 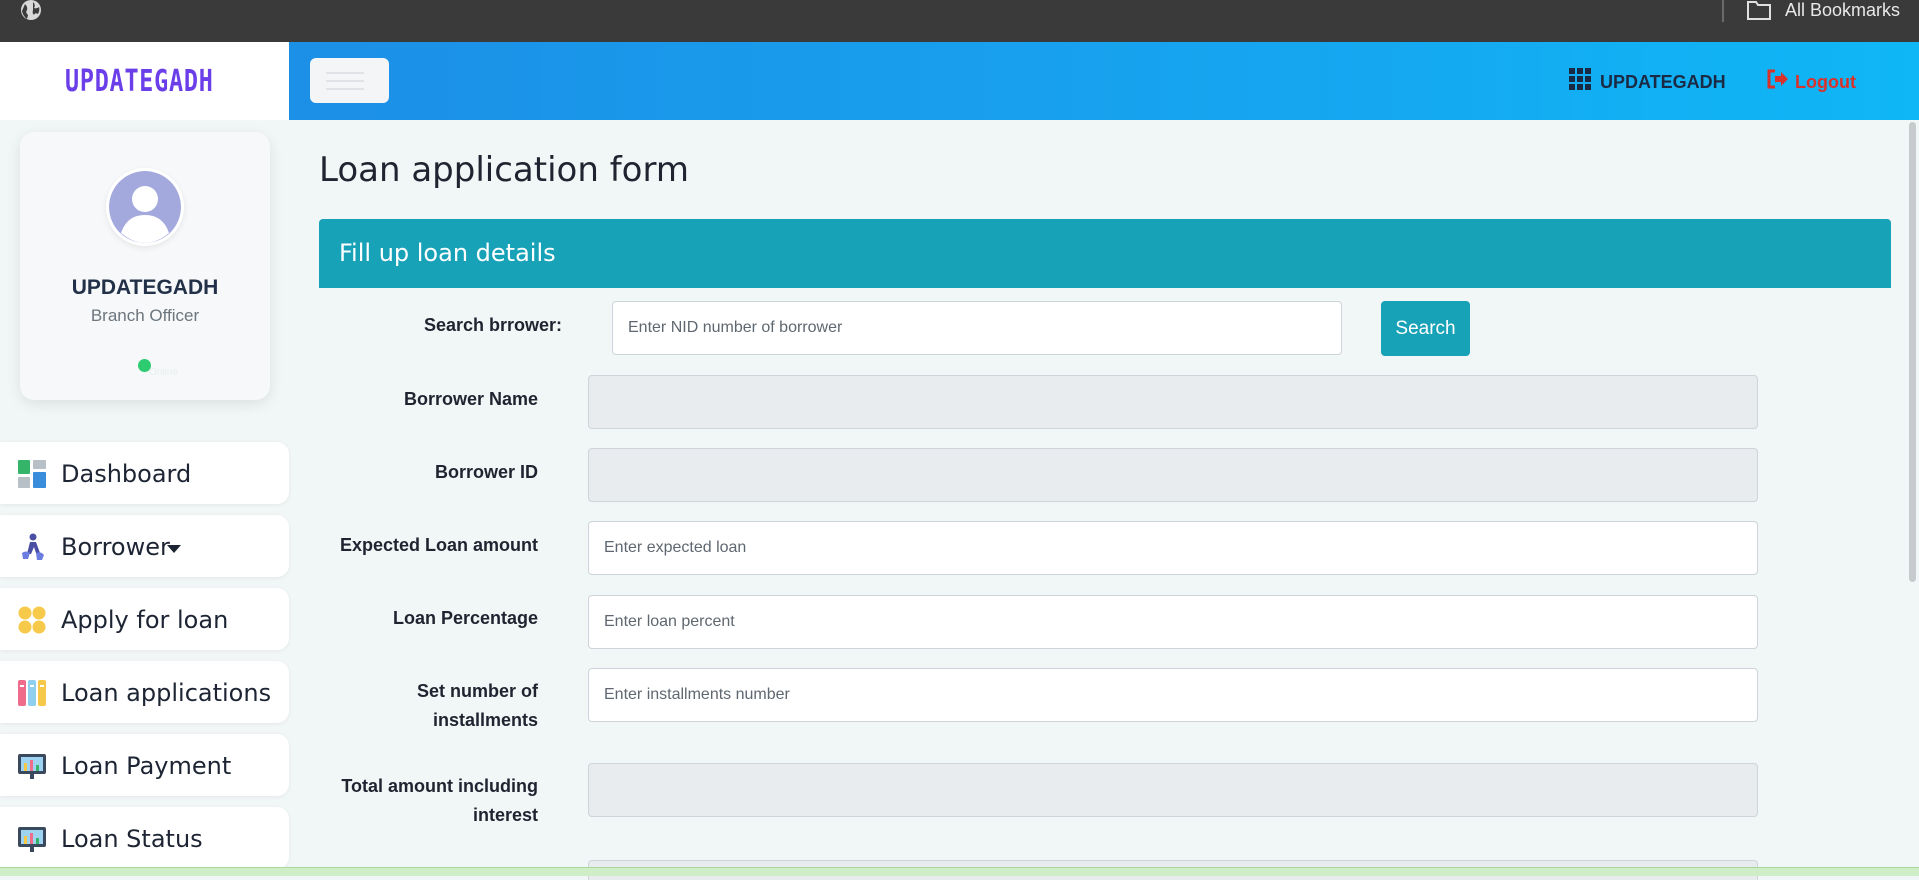 I want to click on card-title: Fill up loan details, so click(x=447, y=253).